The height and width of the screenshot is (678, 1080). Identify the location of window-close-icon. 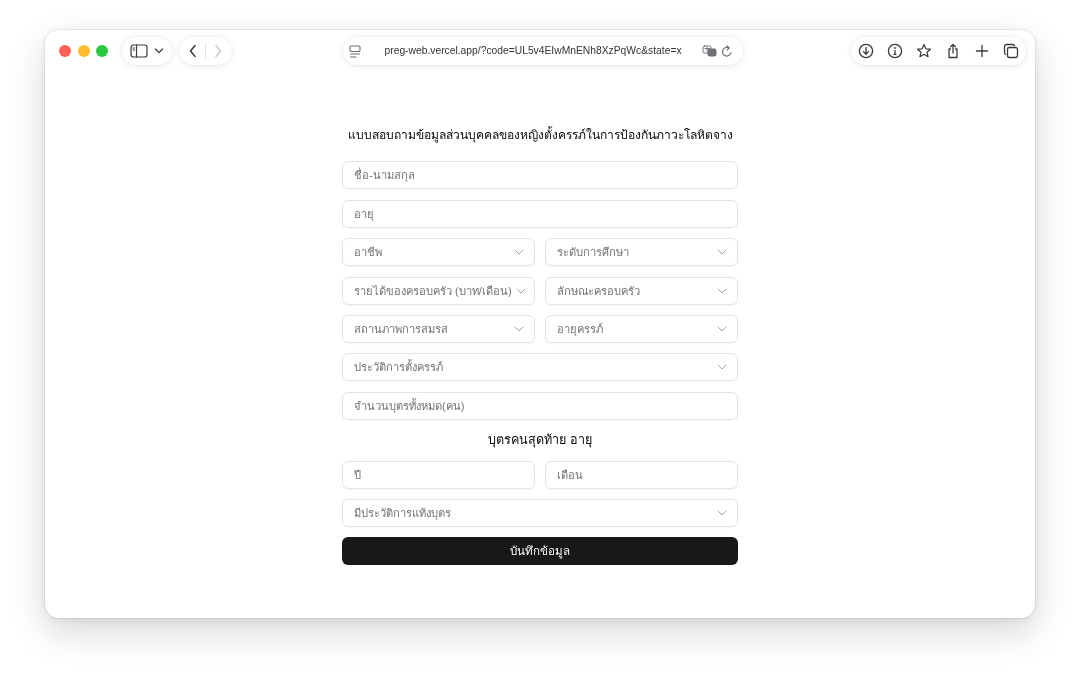
(65, 51).